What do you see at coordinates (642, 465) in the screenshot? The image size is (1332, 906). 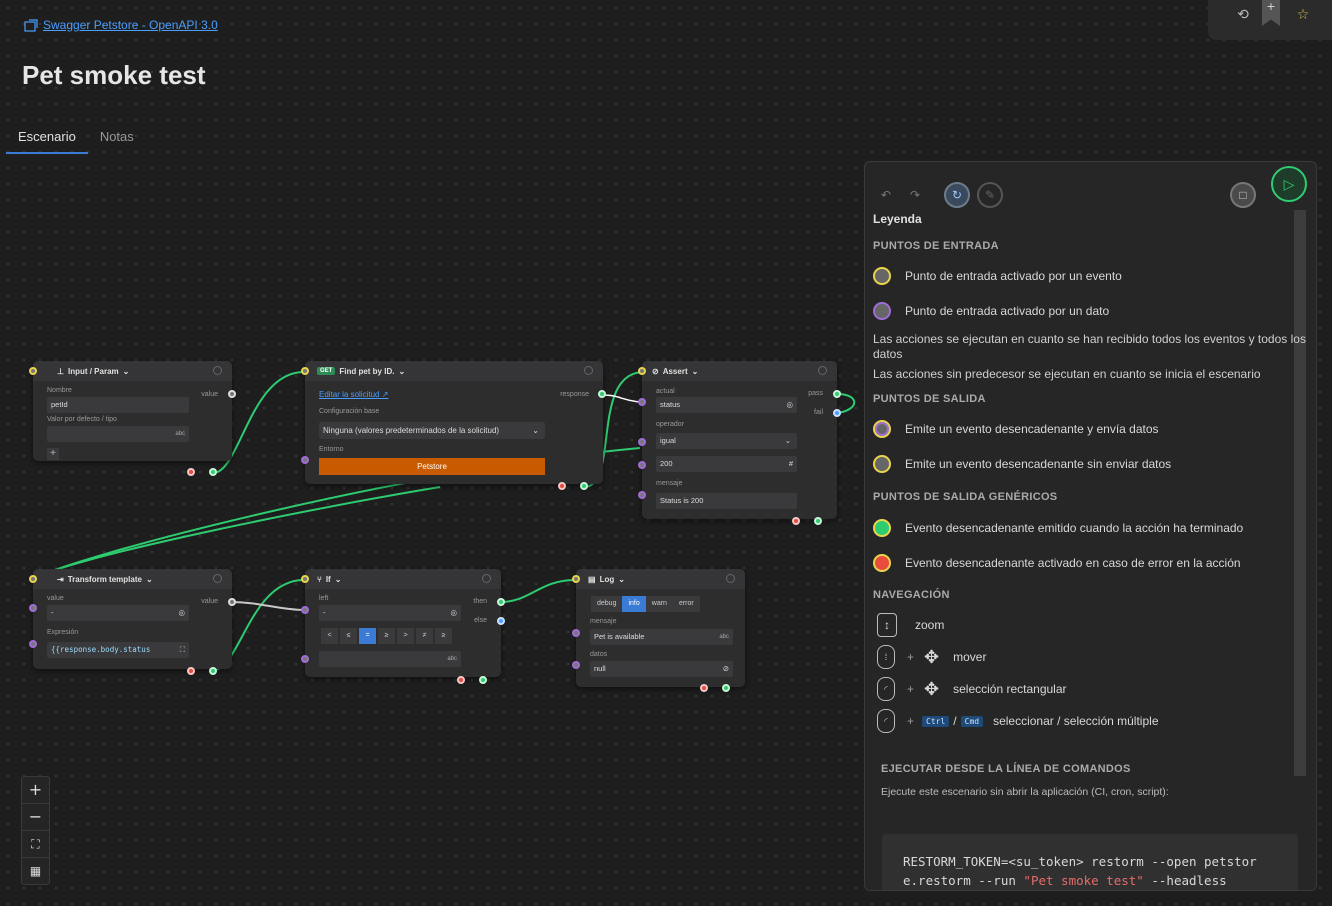 I see `port-expected-in` at bounding box center [642, 465].